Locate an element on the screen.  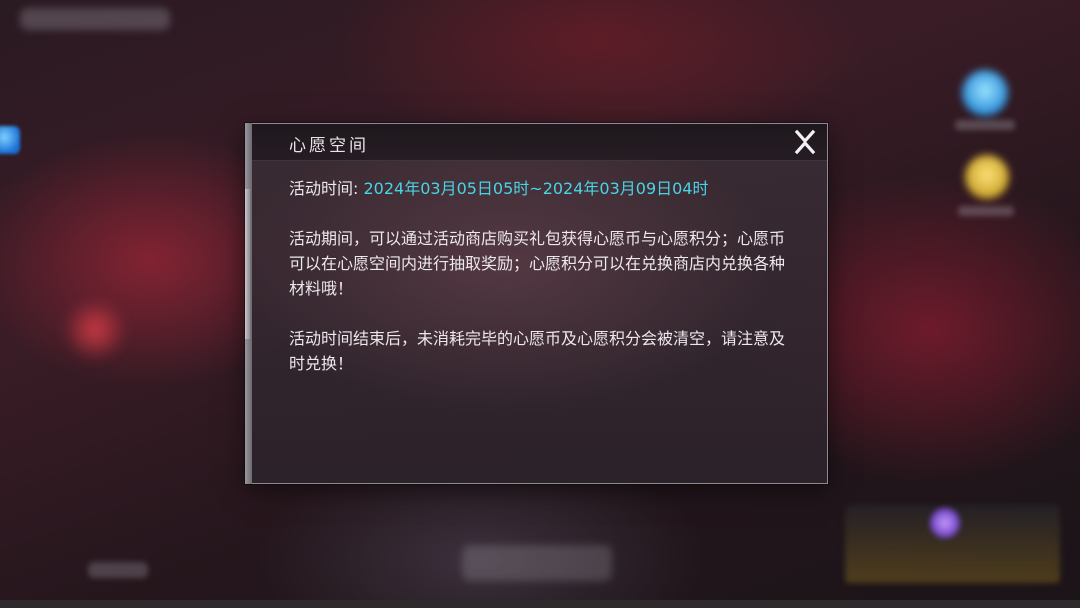
background-bottom-strip is located at coordinates (540, 604).